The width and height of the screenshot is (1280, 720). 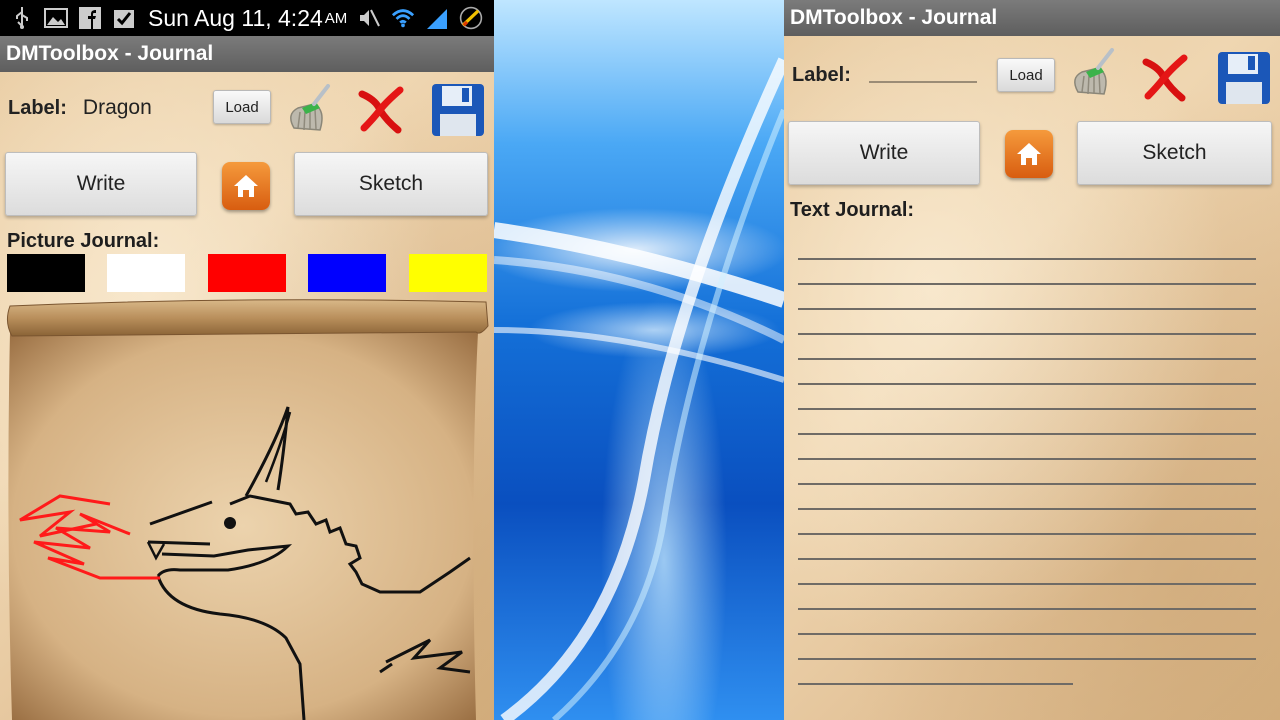 I want to click on status-ampm: AM, so click(x=336, y=18).